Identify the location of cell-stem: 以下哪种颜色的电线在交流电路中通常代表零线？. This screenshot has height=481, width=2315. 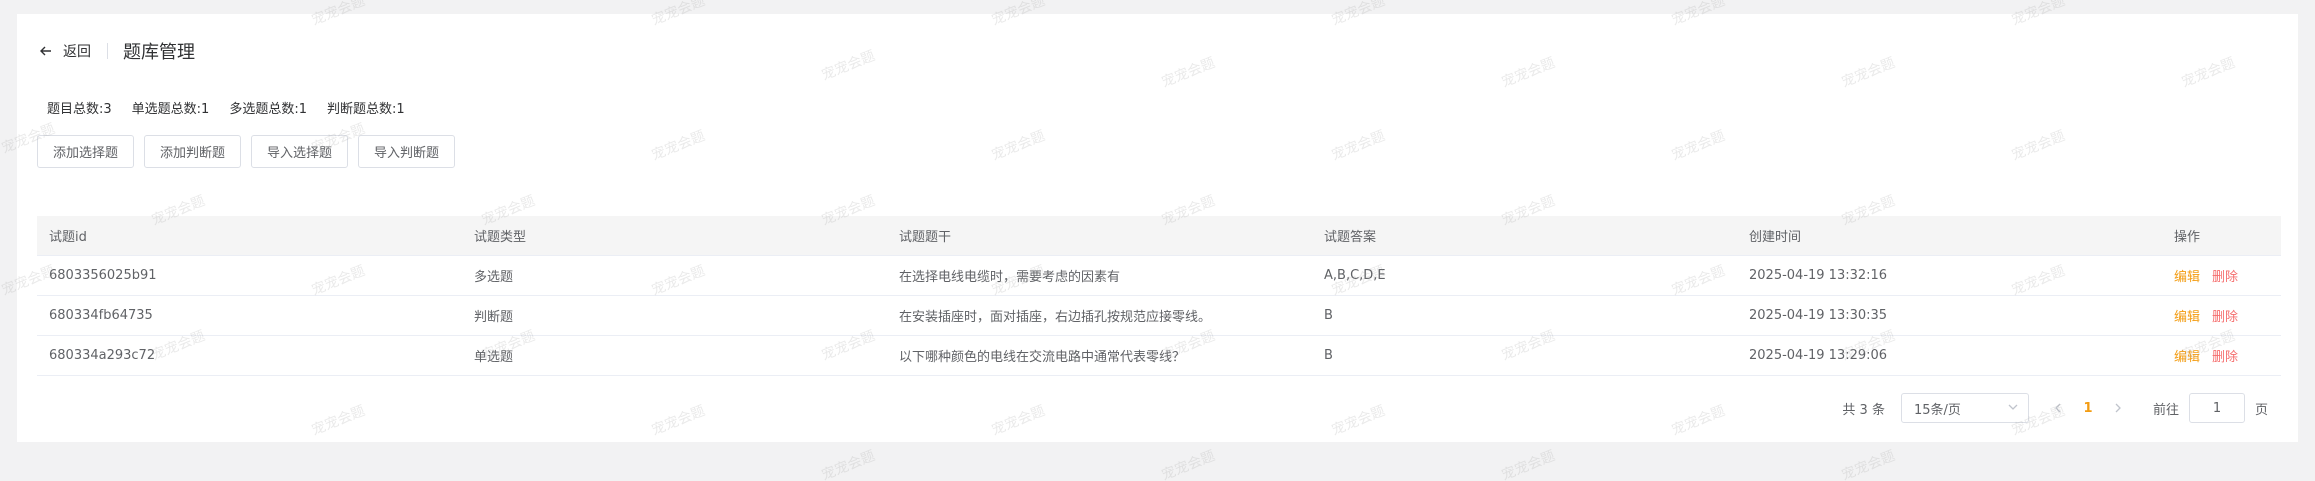
(1042, 357).